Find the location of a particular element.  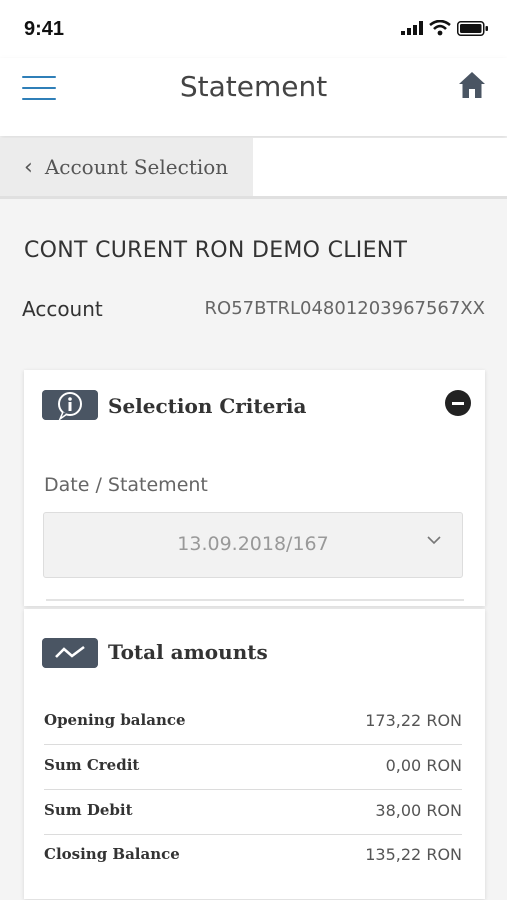

sum-credit-label: Sum Credit is located at coordinates (92, 765).